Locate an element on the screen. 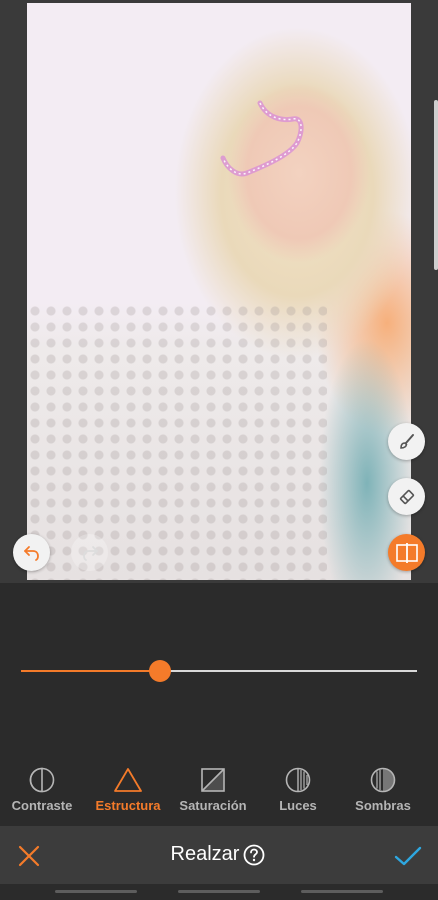 The image size is (438, 900). tool-contraste: Contraste is located at coordinates (43, 789).